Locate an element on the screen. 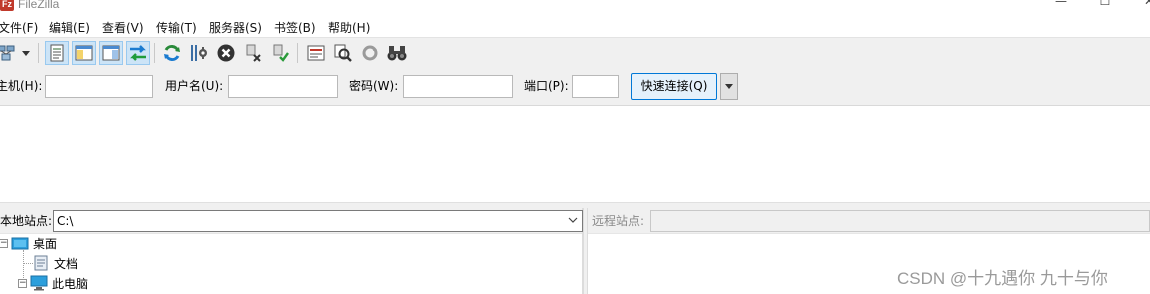  toggle-local-tree-icon is located at coordinates (84, 53).